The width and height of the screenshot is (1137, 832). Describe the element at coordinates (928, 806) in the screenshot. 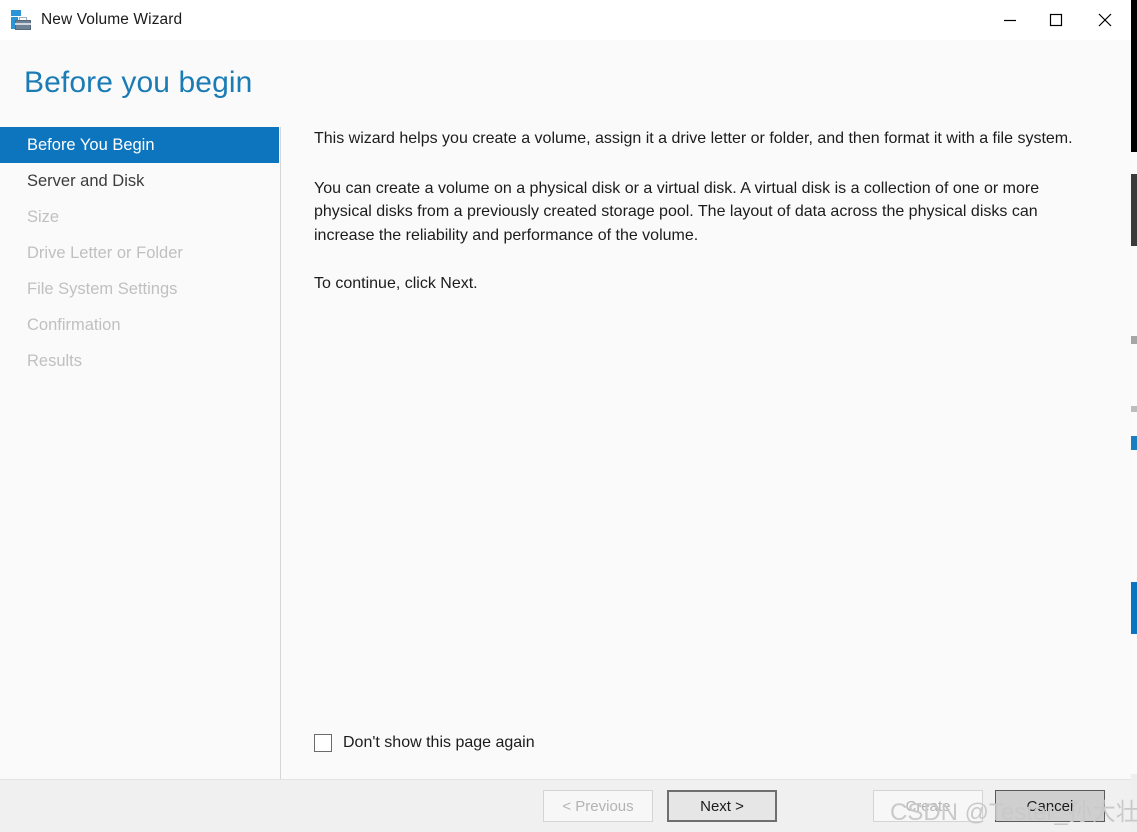

I see `create-button: Create` at that location.